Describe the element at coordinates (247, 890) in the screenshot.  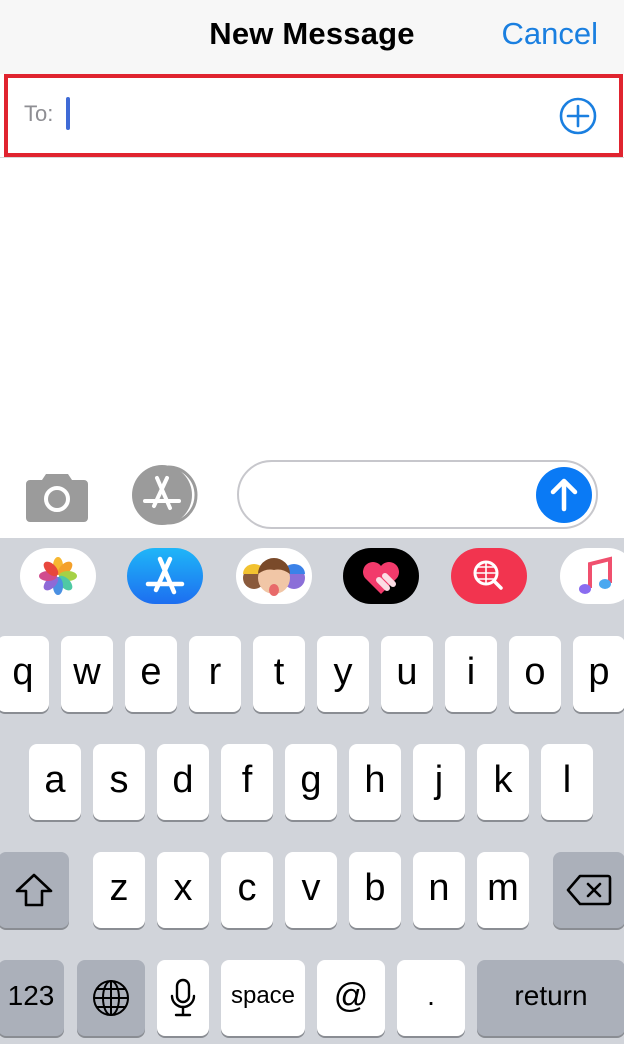
I see `key-c: c` at that location.